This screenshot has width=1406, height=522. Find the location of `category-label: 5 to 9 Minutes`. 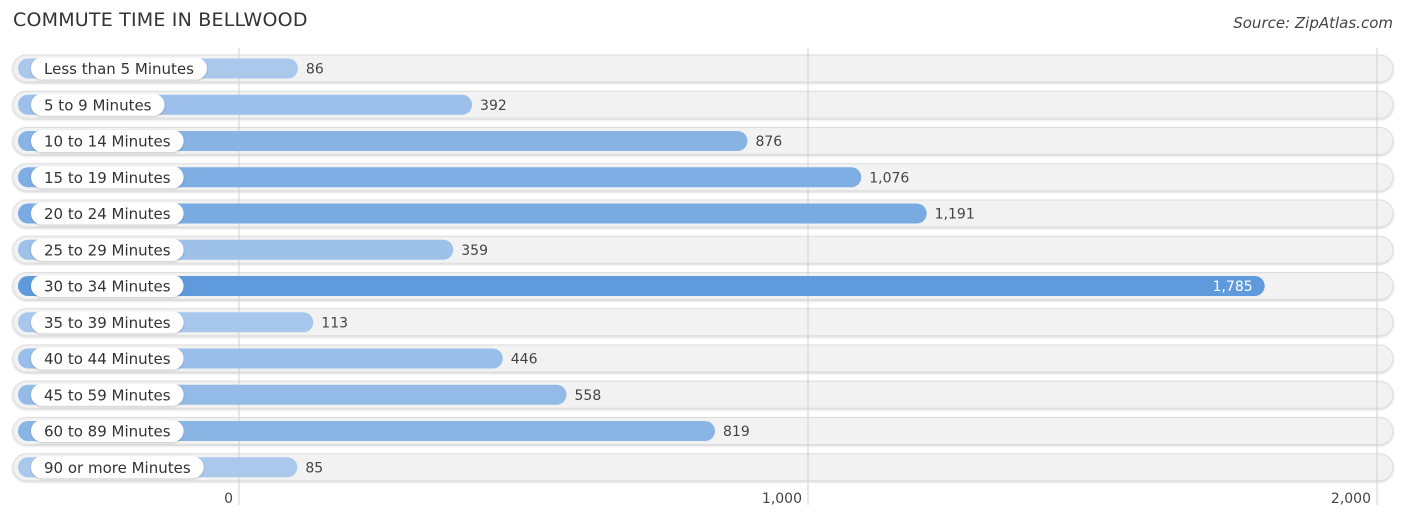

category-label: 5 to 9 Minutes is located at coordinates (98, 105).